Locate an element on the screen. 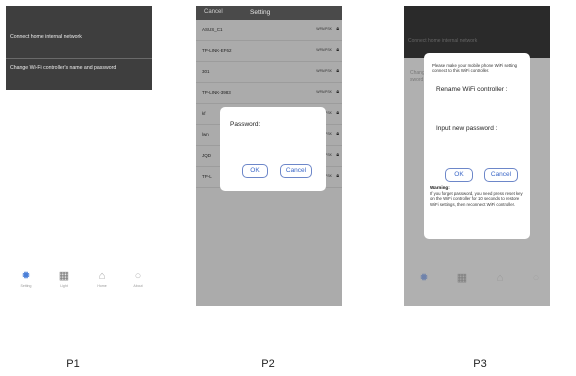 The width and height of the screenshot is (576, 376). network-name: TP-LINK-3983 is located at coordinates (216, 92).